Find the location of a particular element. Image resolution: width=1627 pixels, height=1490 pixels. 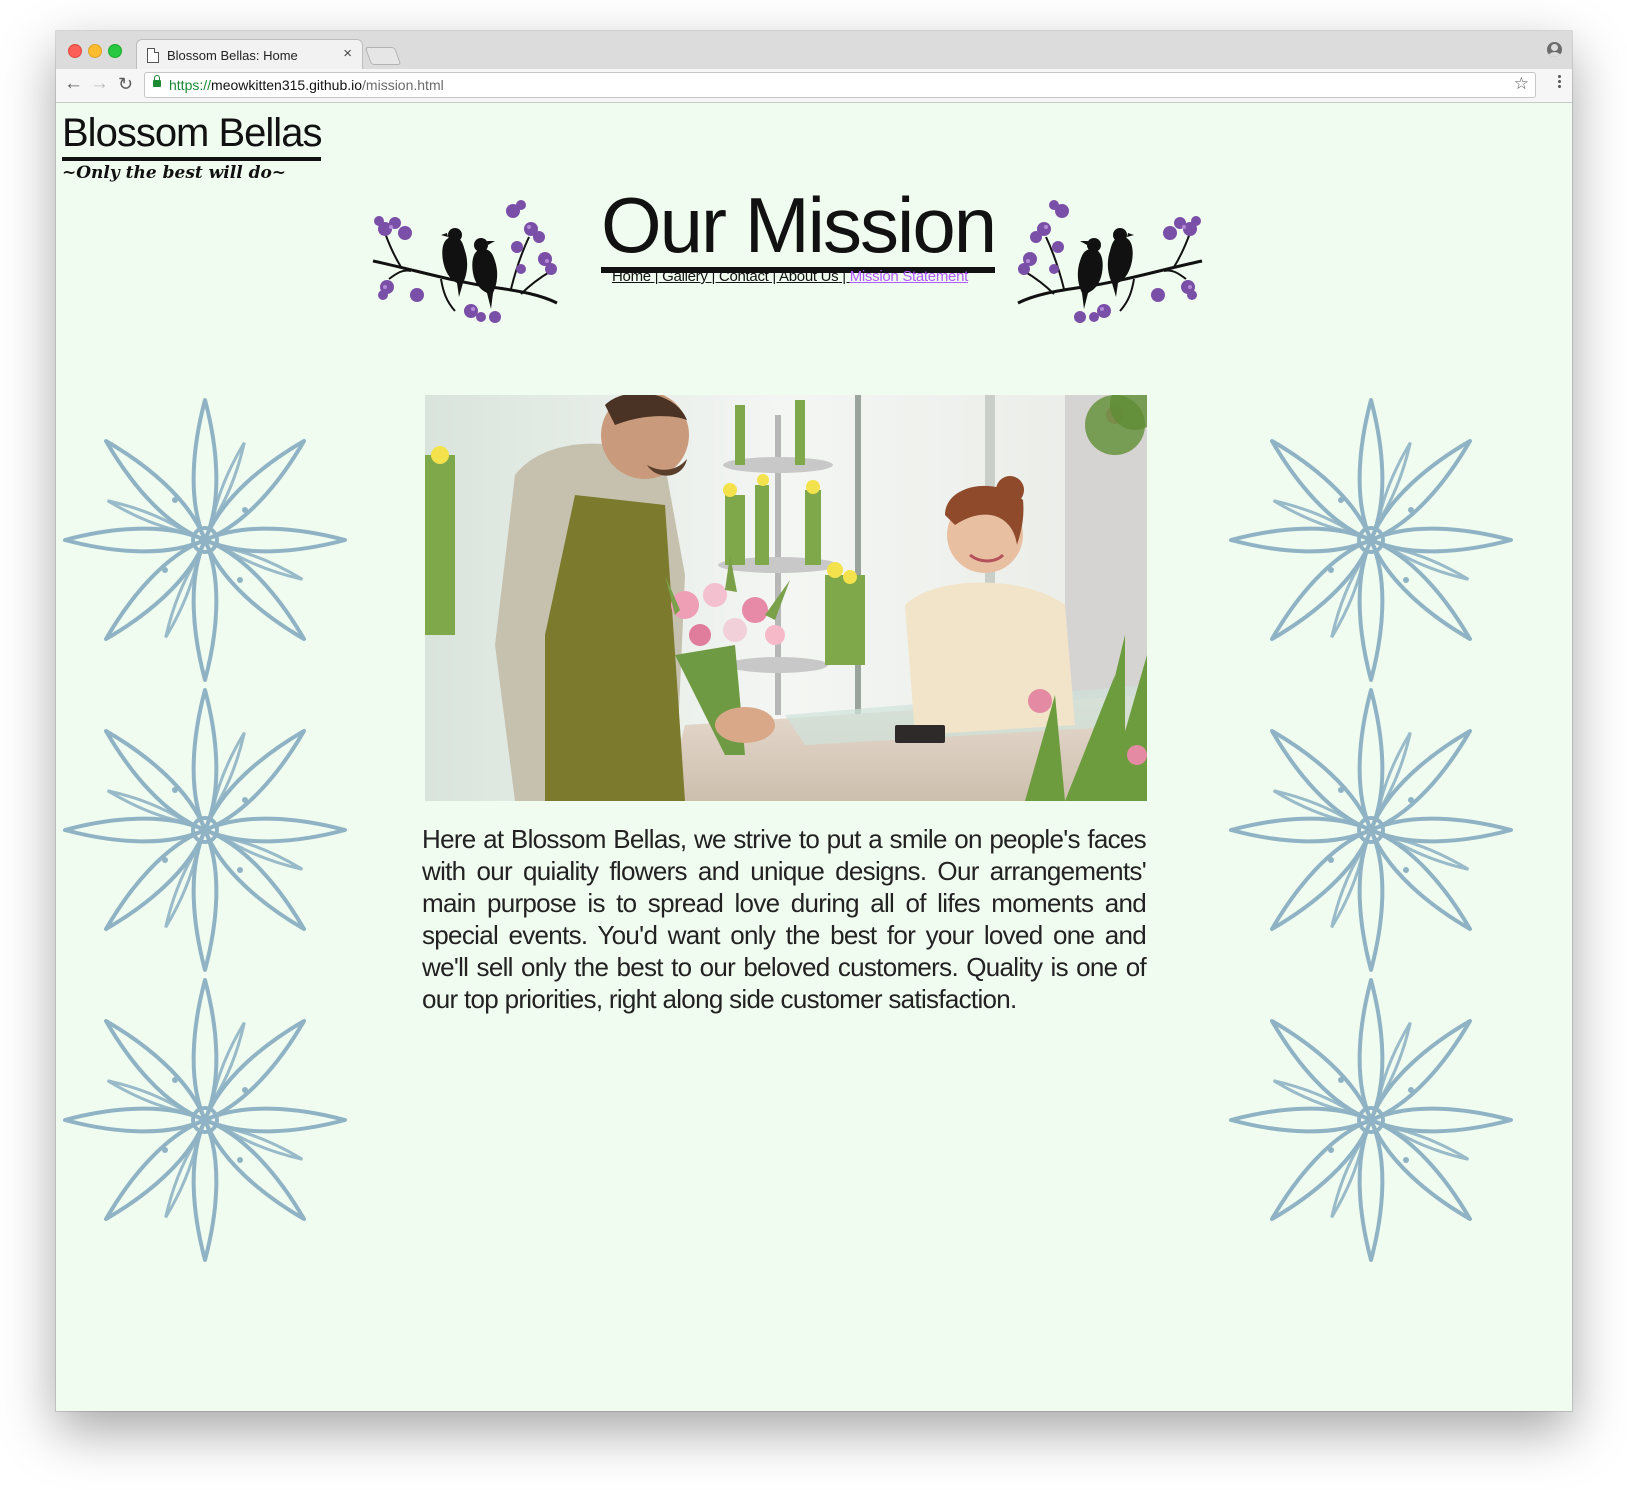

reload-icon: ↻ is located at coordinates (125, 84).